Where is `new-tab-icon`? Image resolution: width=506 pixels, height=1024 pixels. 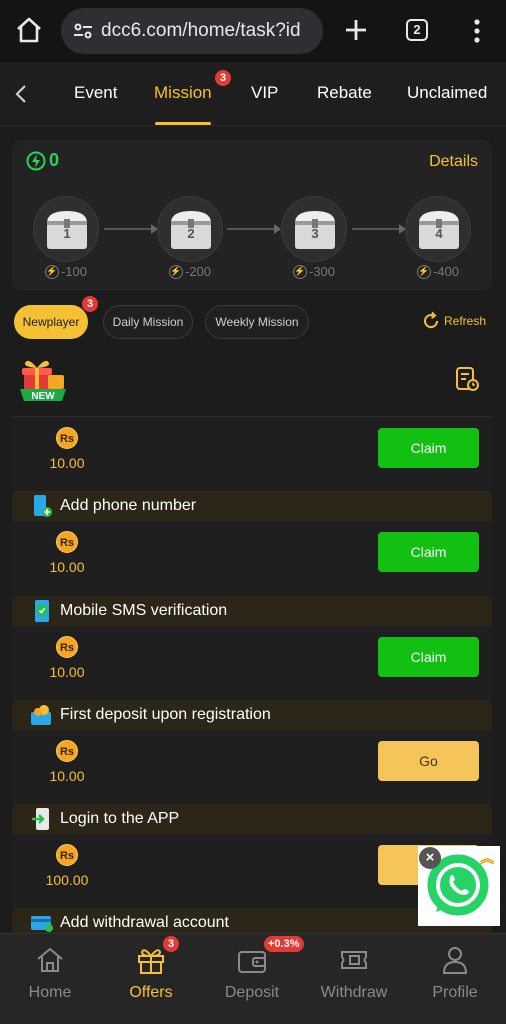
new-tab-icon is located at coordinates (356, 30).